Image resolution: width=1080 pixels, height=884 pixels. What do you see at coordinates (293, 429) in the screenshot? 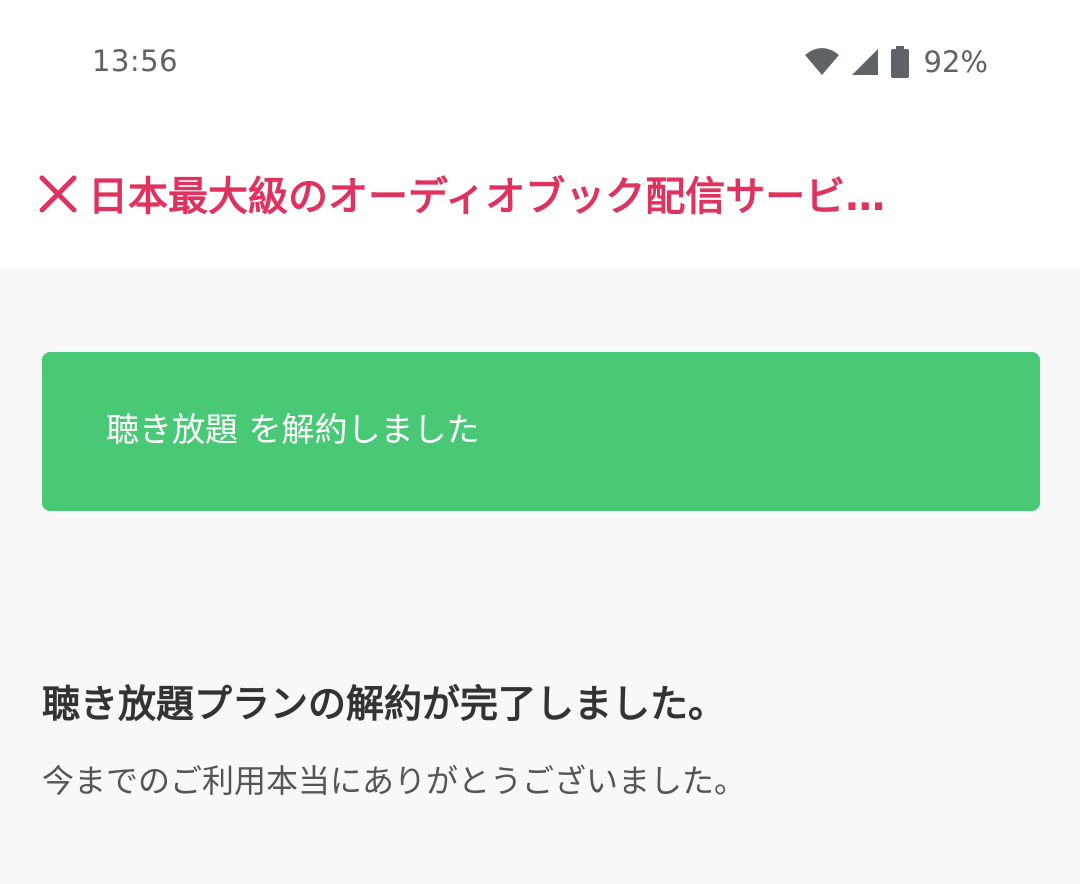
I see `banner-text: 聴き放題 を解約しました` at bounding box center [293, 429].